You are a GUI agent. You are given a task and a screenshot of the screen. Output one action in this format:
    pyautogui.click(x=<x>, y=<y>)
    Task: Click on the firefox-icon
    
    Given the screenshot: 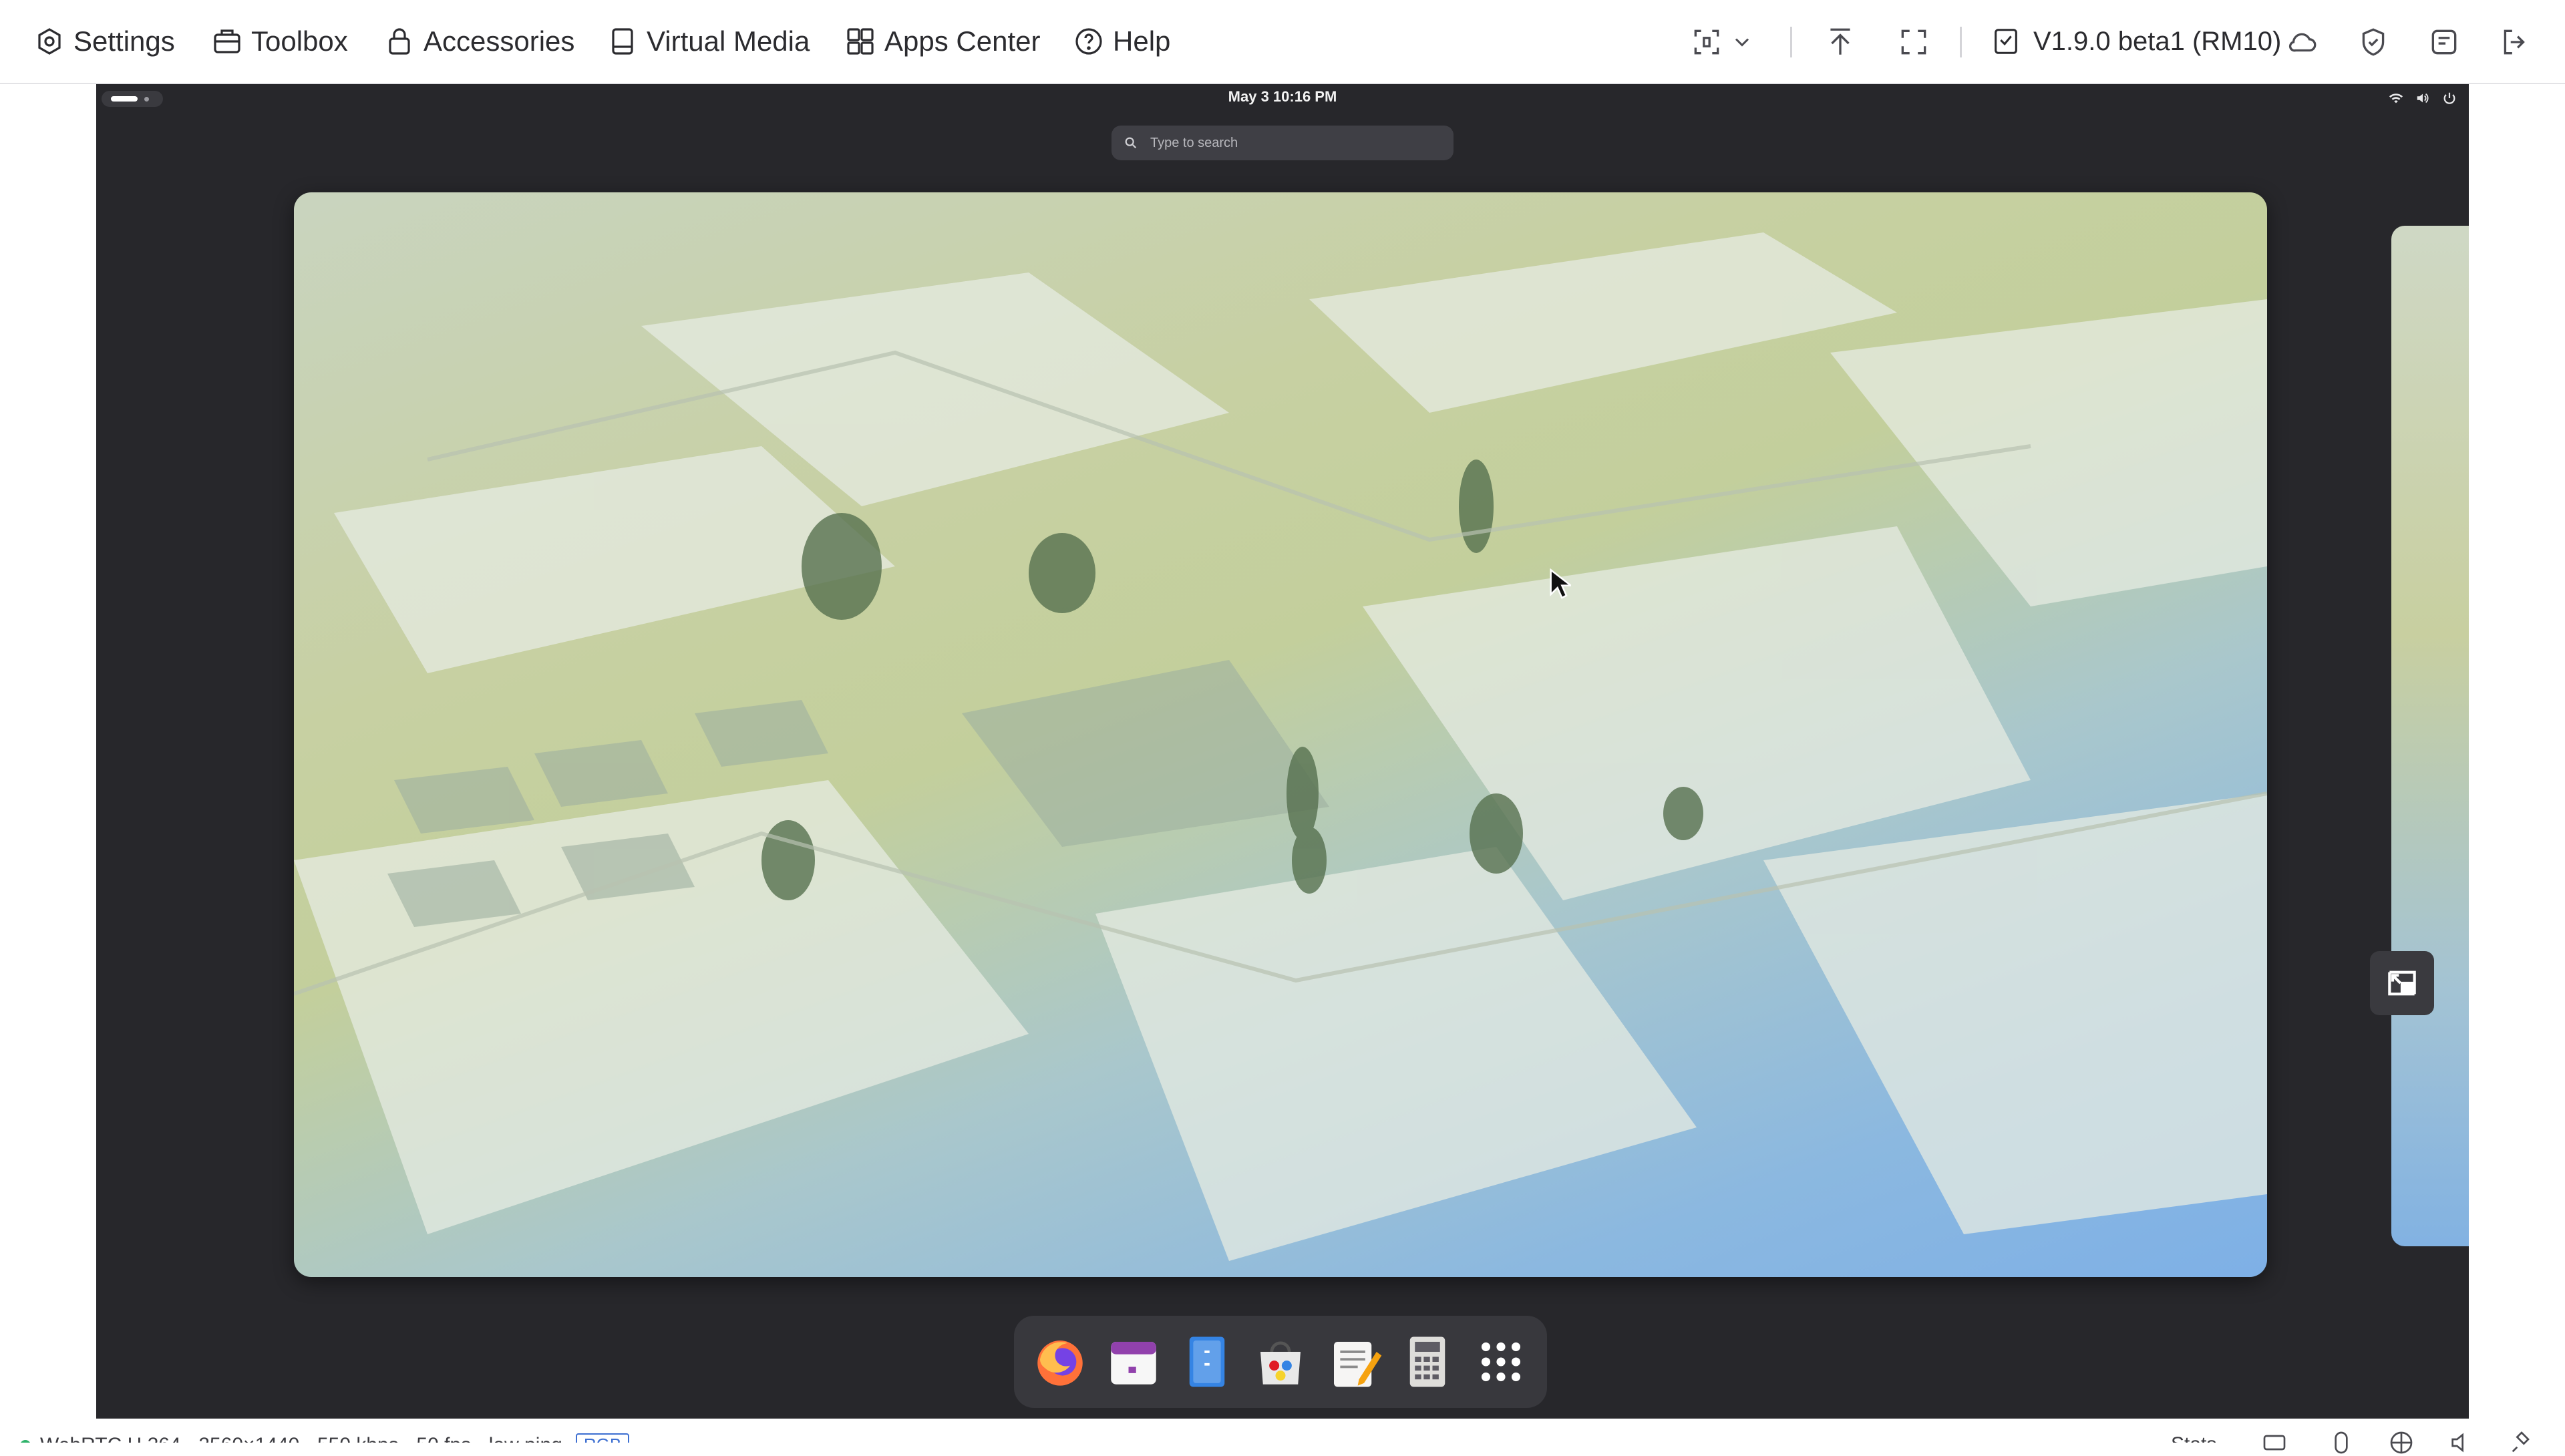 What is the action you would take?
    pyautogui.click(x=1060, y=1362)
    